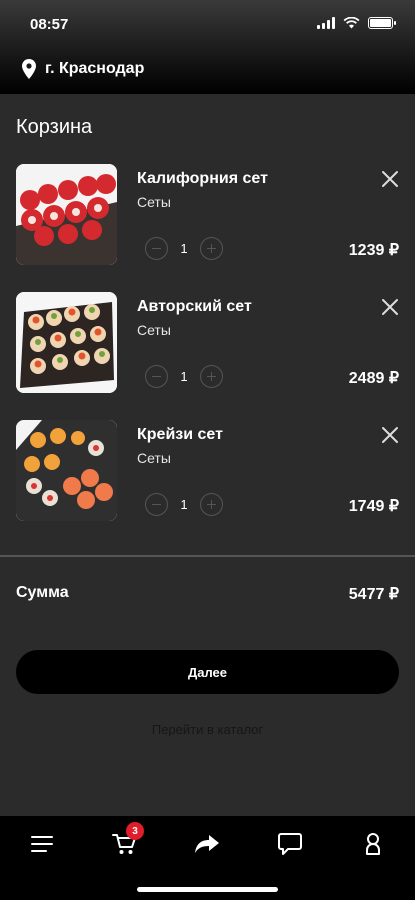  What do you see at coordinates (373, 378) in the screenshot?
I see `item-price: 2489 ₽` at bounding box center [373, 378].